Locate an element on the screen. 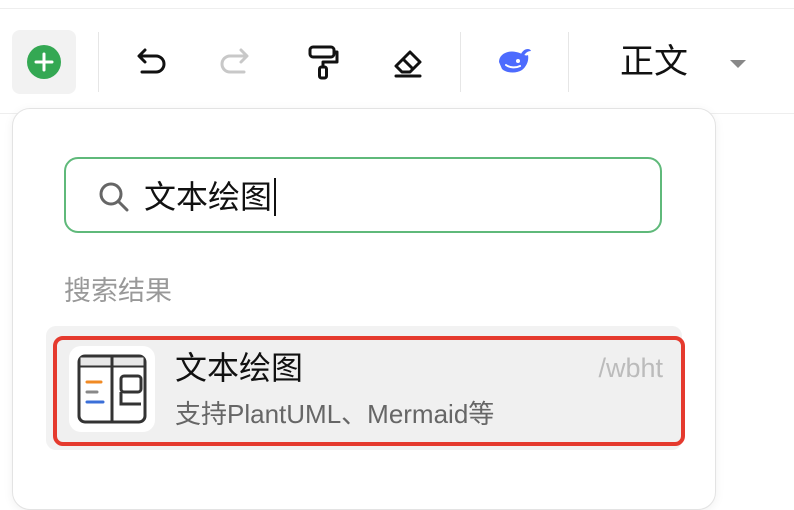 The height and width of the screenshot is (510, 794). ai-whale-icon is located at coordinates (515, 61).